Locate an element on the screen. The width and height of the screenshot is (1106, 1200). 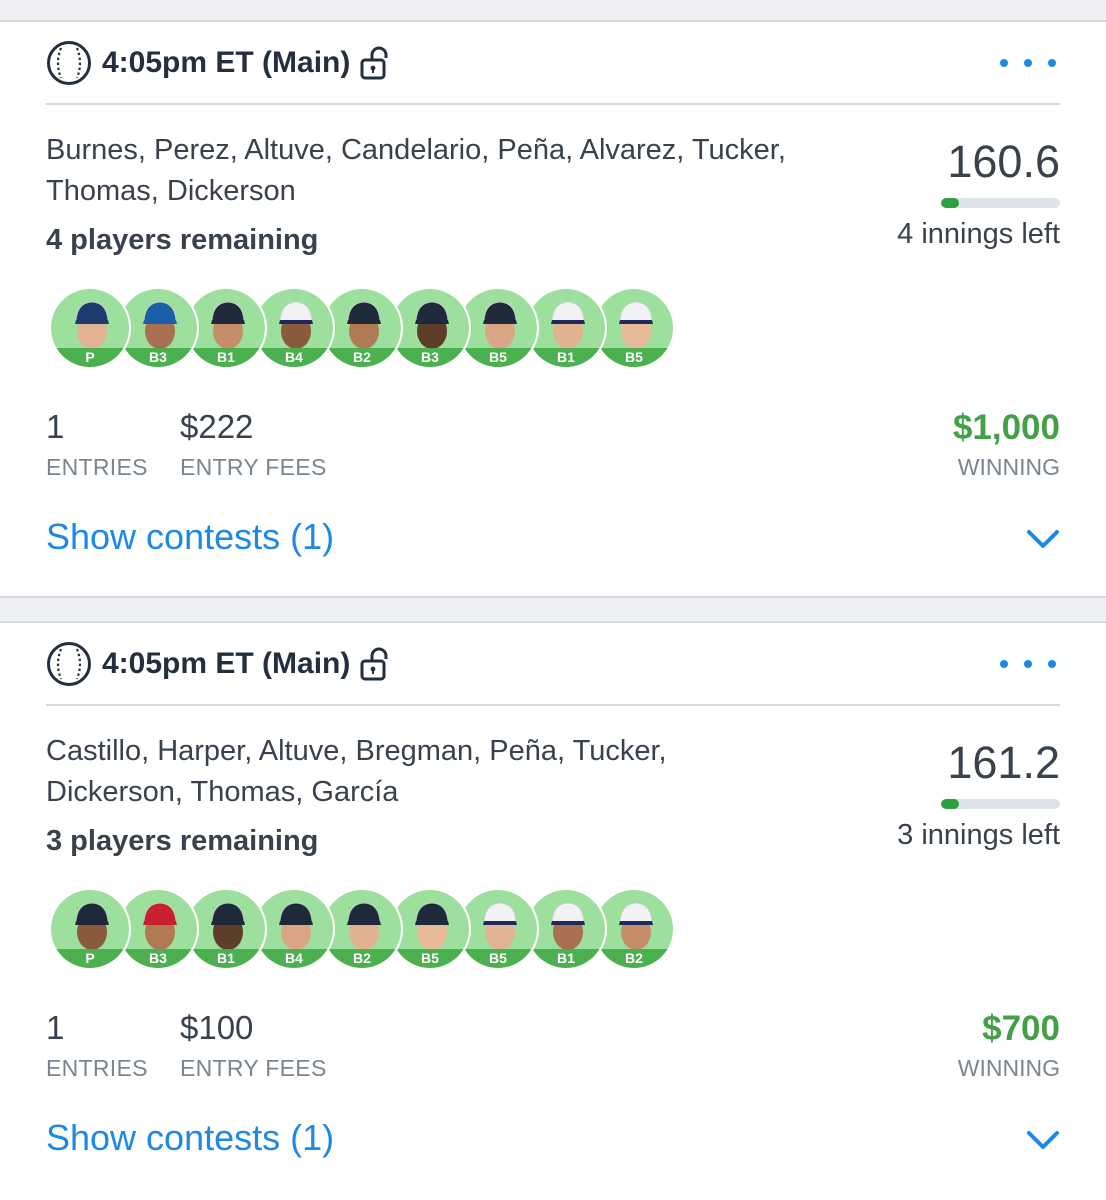
winning-amount: $700 is located at coordinates (1021, 1028).